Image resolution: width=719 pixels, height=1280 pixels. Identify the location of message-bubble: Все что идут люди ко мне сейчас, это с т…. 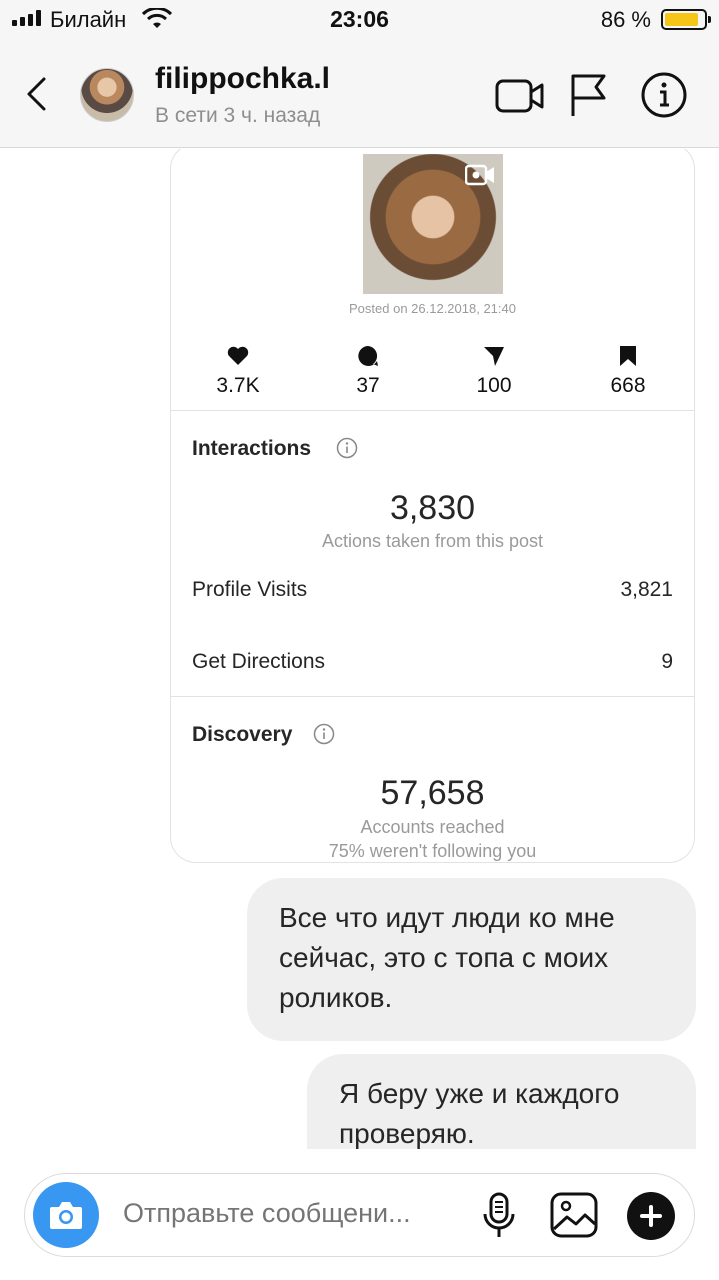
(471, 959).